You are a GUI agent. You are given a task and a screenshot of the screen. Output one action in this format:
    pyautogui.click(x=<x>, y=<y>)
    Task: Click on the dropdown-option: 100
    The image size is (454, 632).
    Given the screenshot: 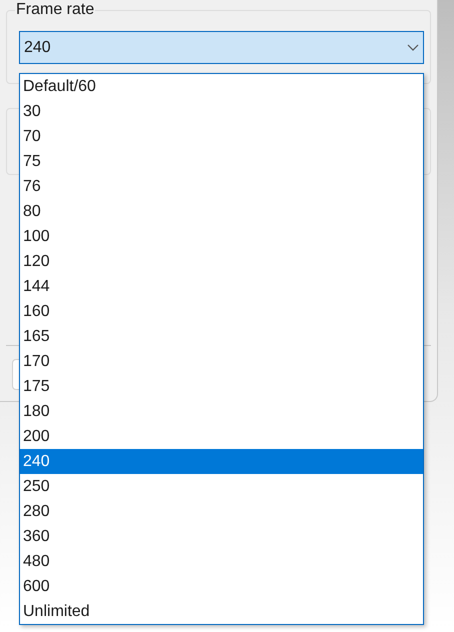 What is the action you would take?
    pyautogui.click(x=221, y=236)
    